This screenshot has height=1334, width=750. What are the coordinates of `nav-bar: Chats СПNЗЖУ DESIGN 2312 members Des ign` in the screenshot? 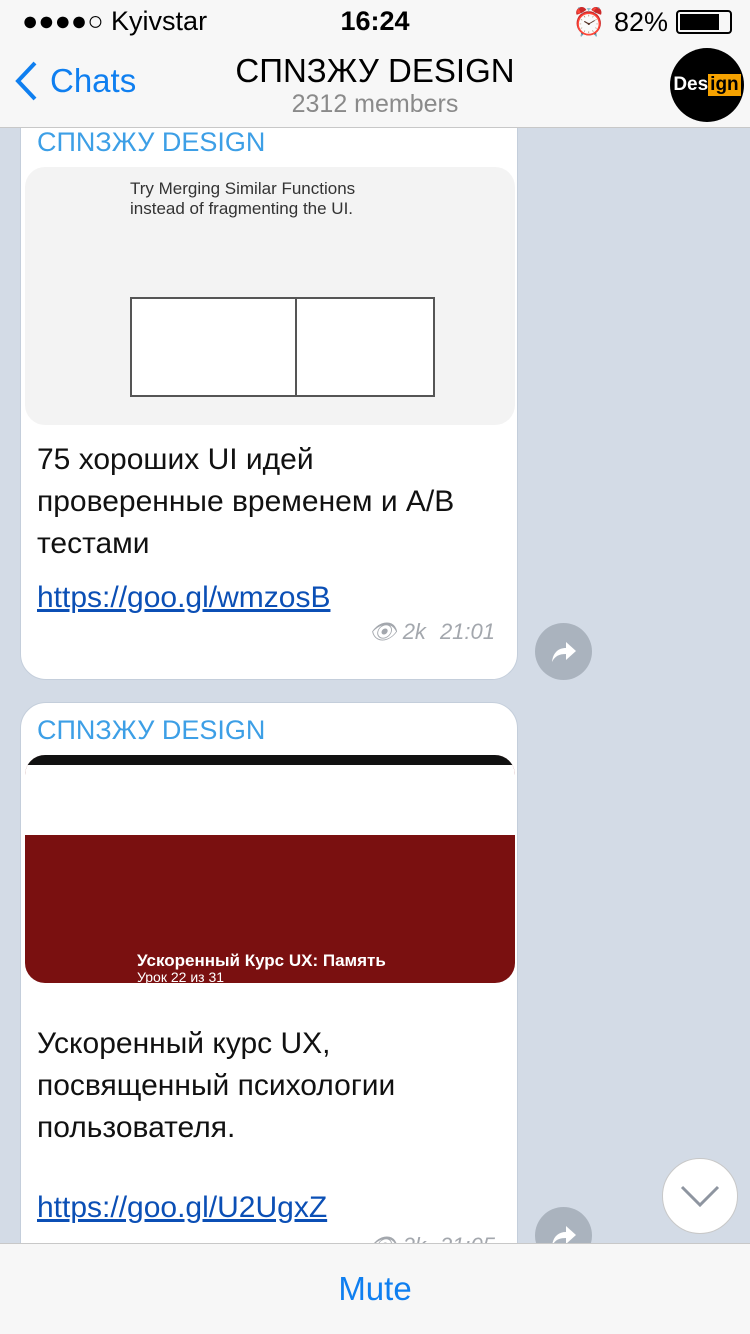 It's located at (375, 84).